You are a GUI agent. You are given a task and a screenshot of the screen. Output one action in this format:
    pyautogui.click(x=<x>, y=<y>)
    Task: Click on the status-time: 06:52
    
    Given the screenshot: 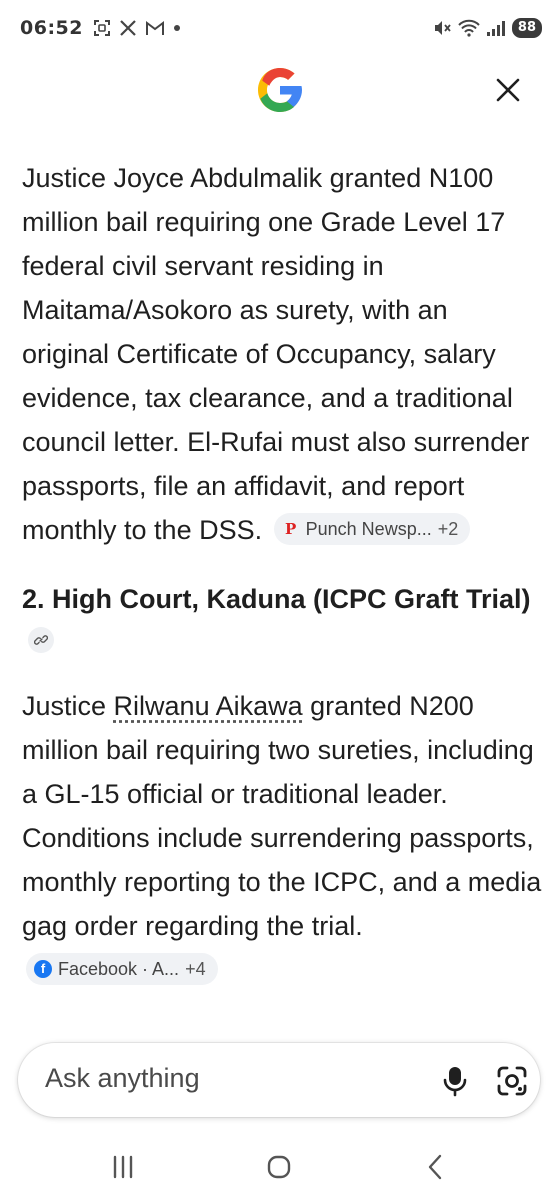 What is the action you would take?
    pyautogui.click(x=51, y=28)
    